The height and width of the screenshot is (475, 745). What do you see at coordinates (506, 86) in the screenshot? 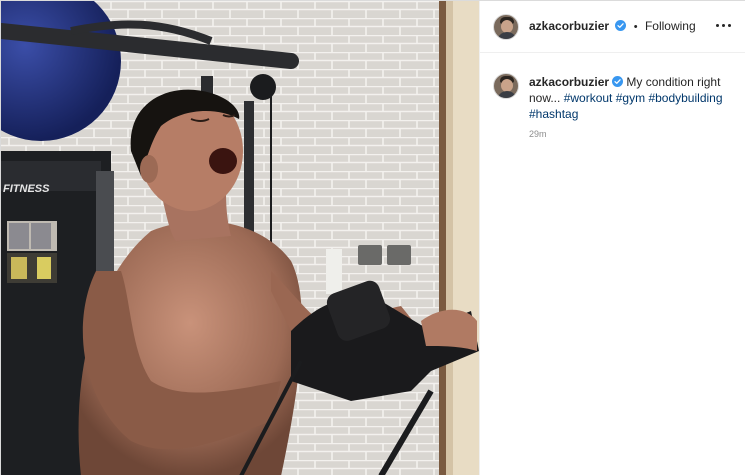
I see `caption-avatar` at bounding box center [506, 86].